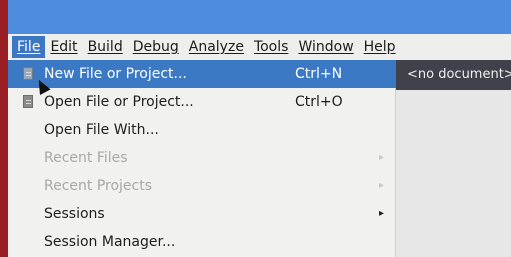 The image size is (511, 257). I want to click on menu-item-sessions: Sessions ▸, so click(202, 214).